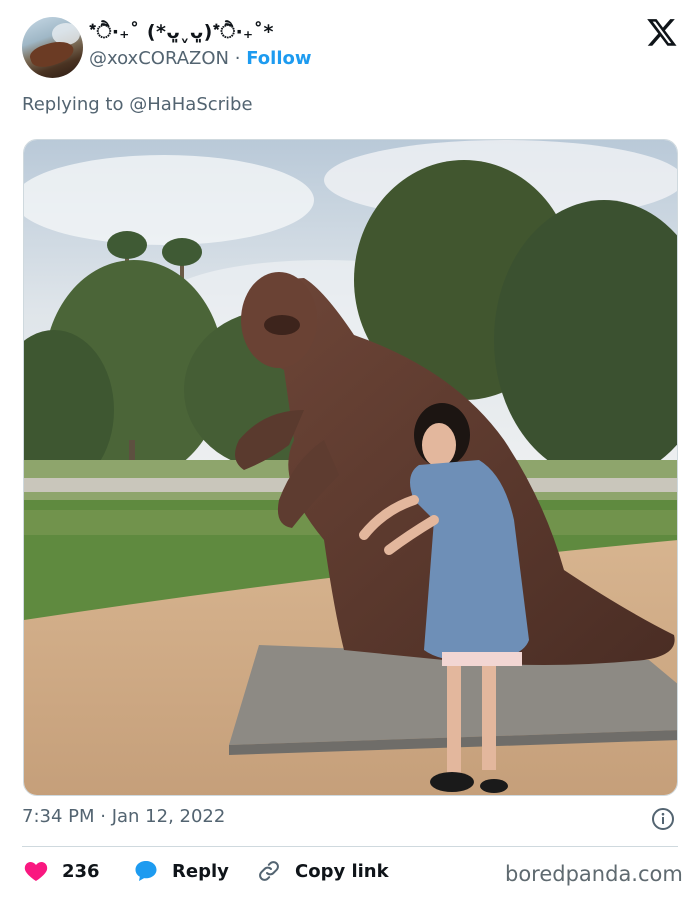 The height and width of the screenshot is (898, 700). What do you see at coordinates (342, 871) in the screenshot?
I see `copy-link-label: Copy link` at bounding box center [342, 871].